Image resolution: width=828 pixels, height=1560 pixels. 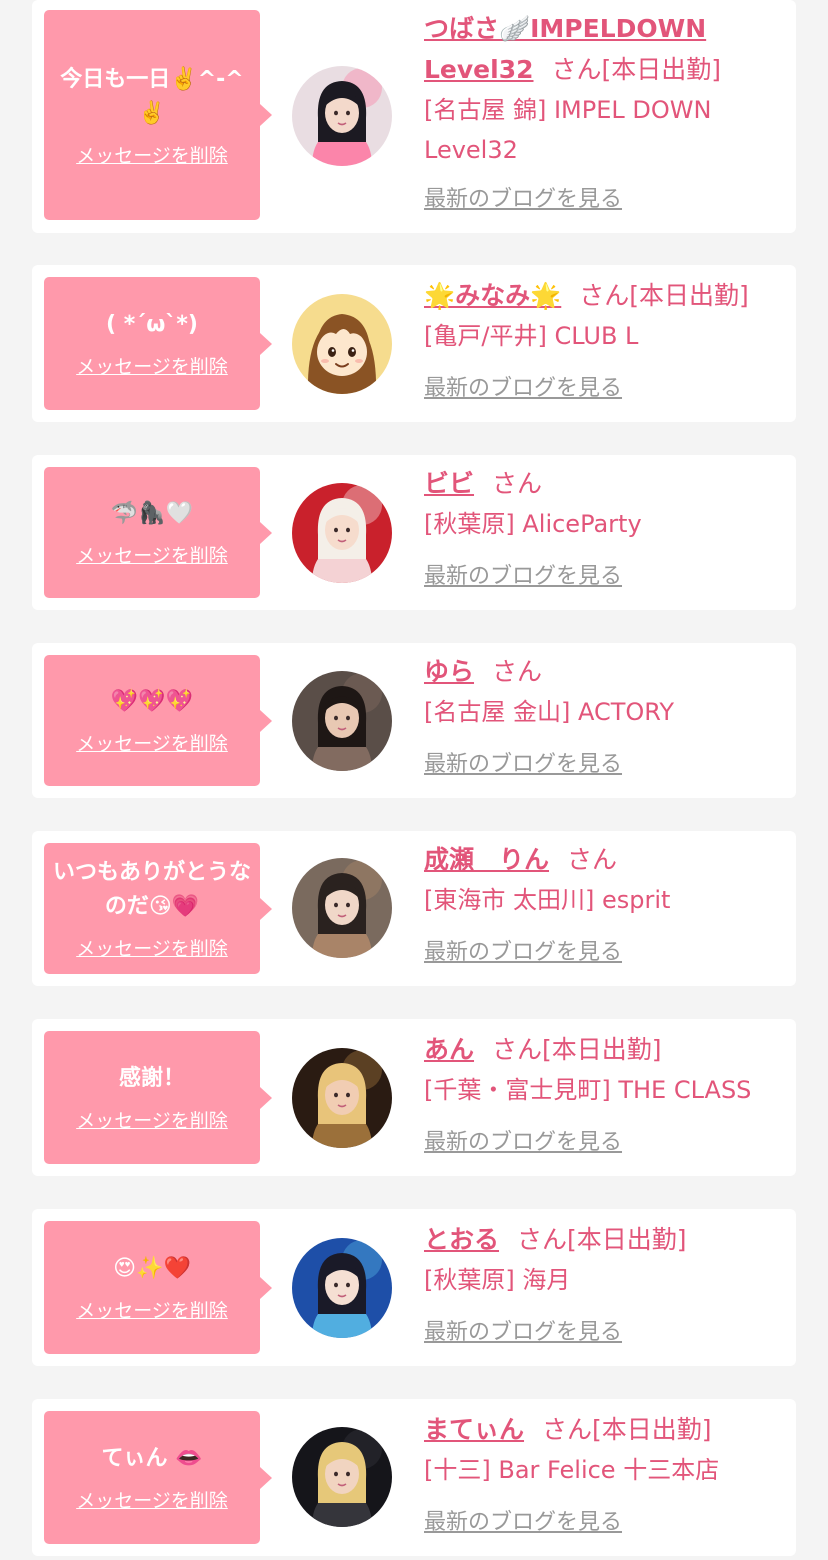 I want to click on name-line: 🌟みなみ🌟 さん[本日出勤], so click(x=605, y=295).